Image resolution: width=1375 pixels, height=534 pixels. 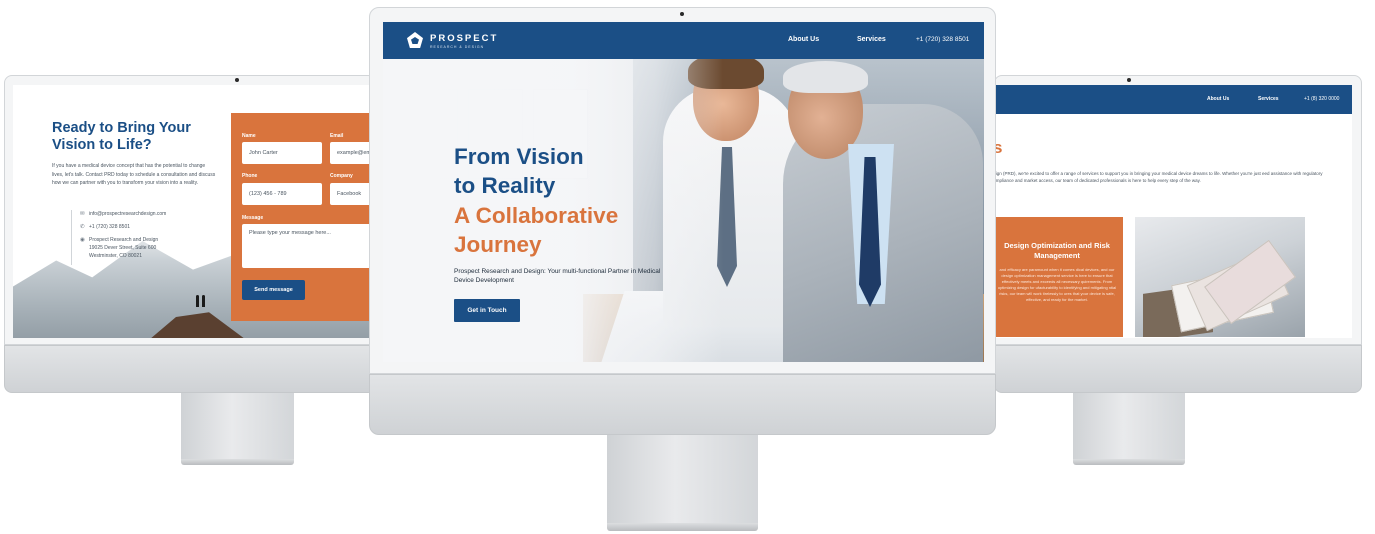 I want to click on address-line-2: 19025 Dever Street, Suite 600, so click(x=123, y=248).